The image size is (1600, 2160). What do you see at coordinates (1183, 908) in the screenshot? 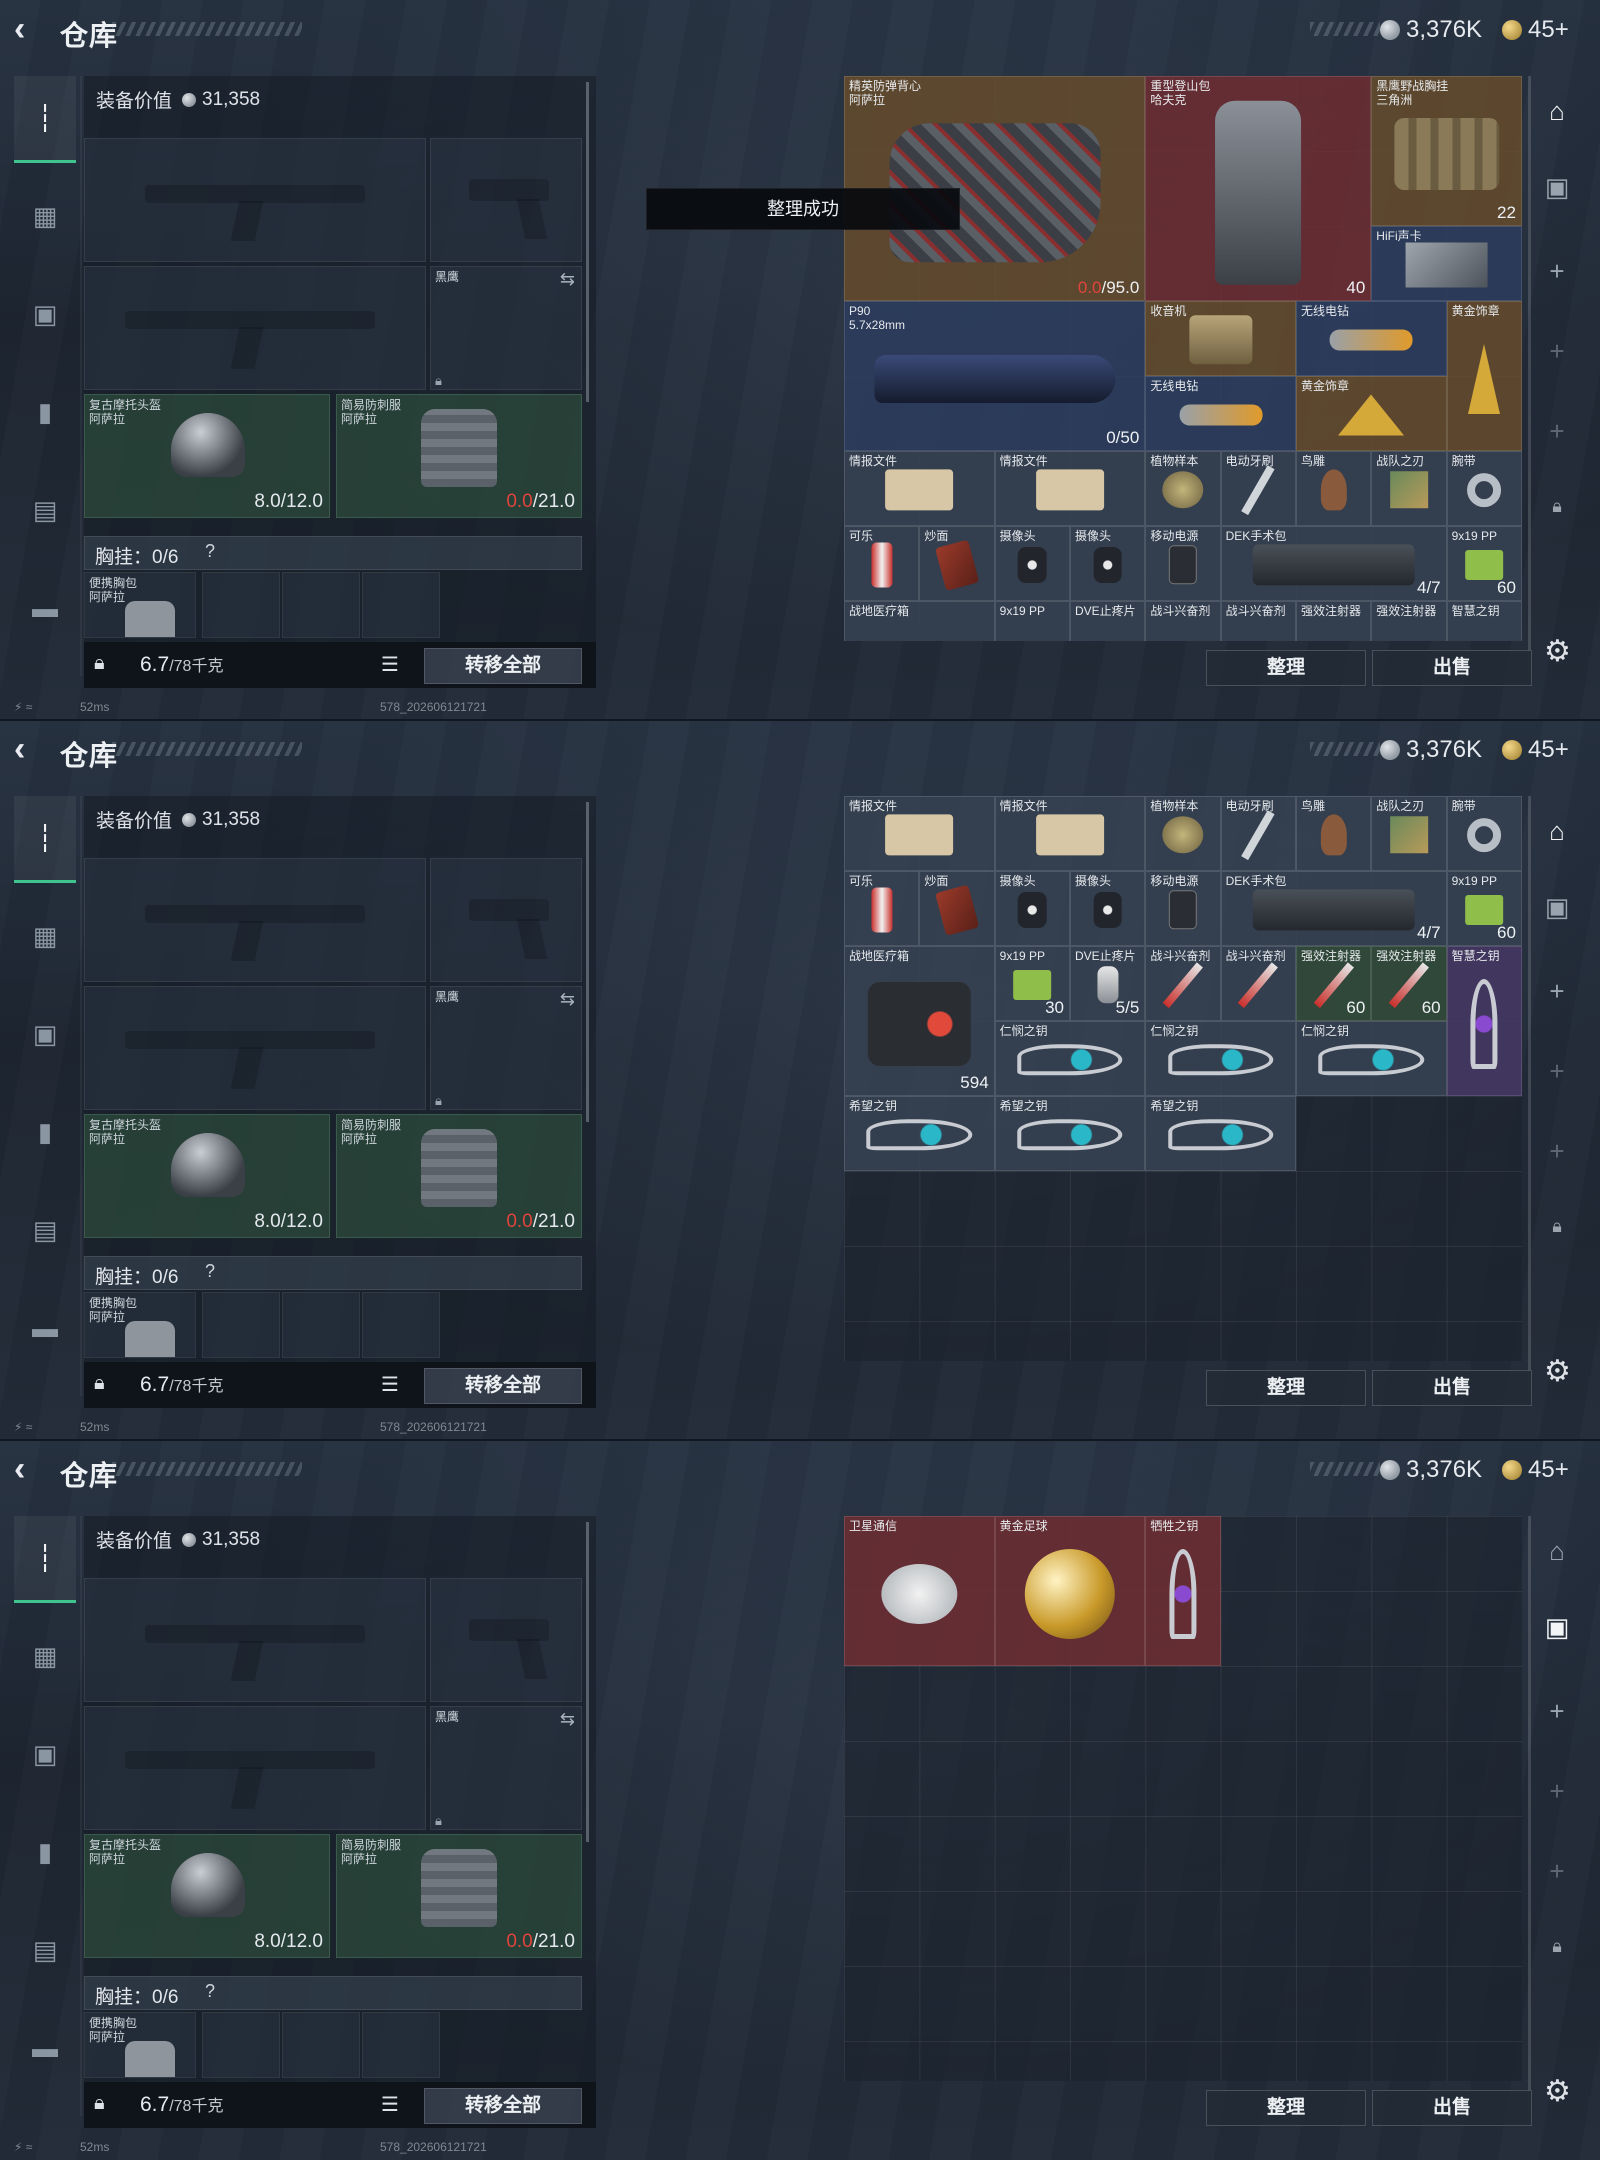
I see `inventory-item: 移动电源` at bounding box center [1183, 908].